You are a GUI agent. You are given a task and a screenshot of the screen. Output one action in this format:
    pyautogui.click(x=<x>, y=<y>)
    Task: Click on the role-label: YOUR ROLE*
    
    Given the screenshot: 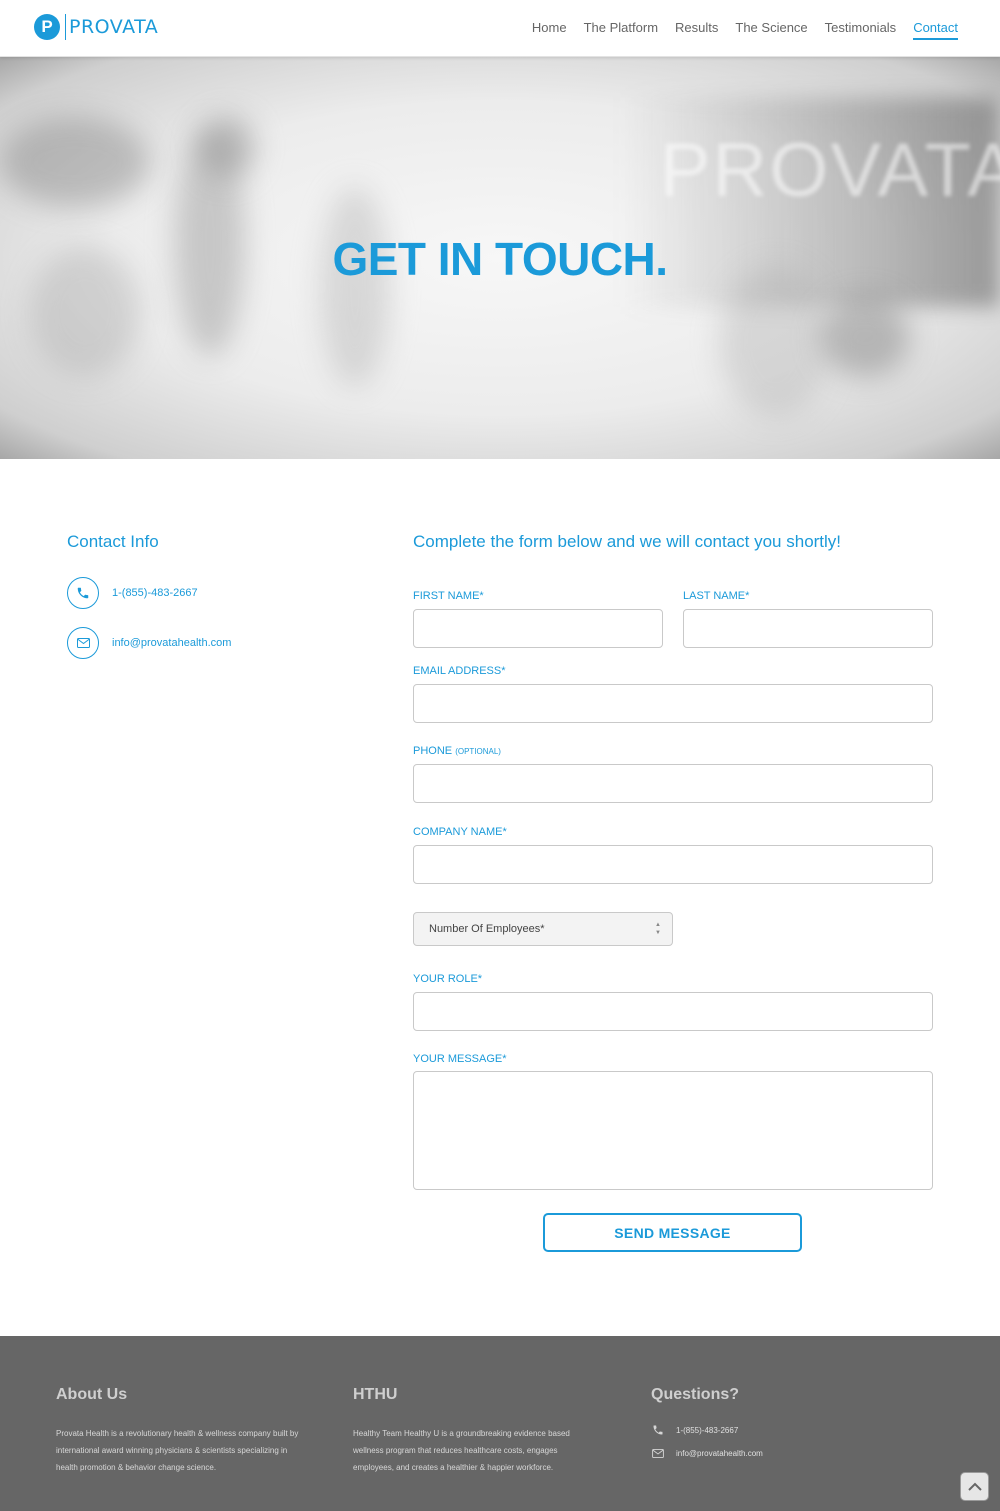 What is the action you would take?
    pyautogui.click(x=448, y=979)
    